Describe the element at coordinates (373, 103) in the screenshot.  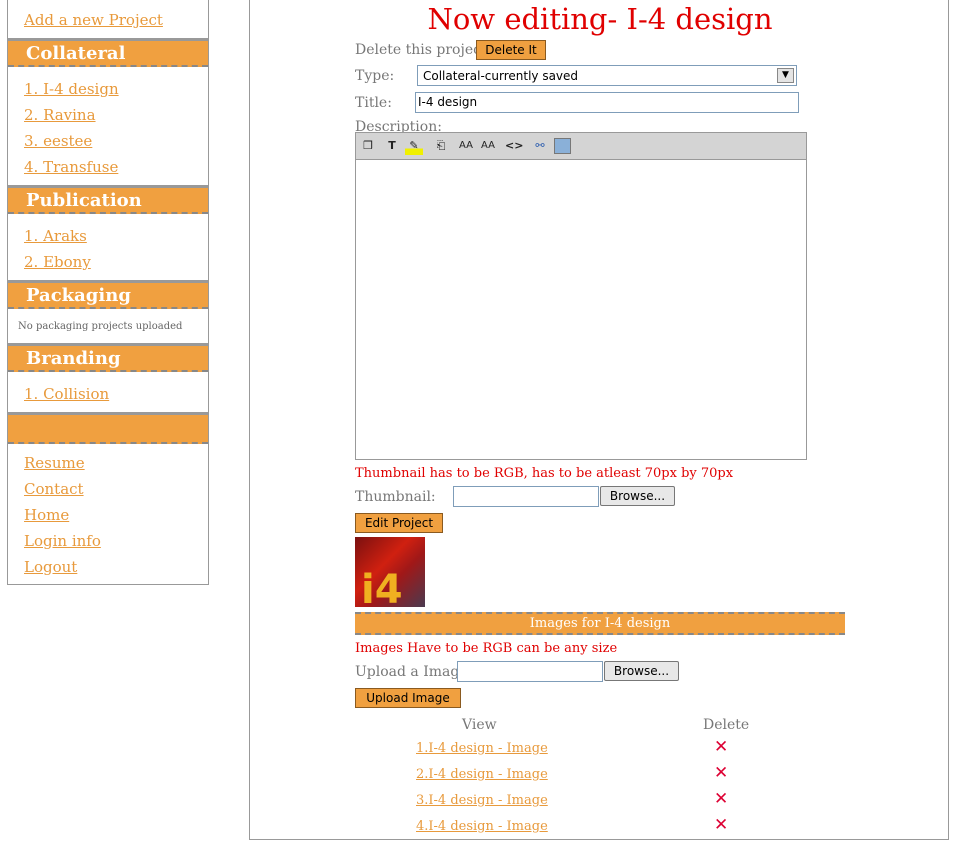
I see `title-label: Title:` at that location.